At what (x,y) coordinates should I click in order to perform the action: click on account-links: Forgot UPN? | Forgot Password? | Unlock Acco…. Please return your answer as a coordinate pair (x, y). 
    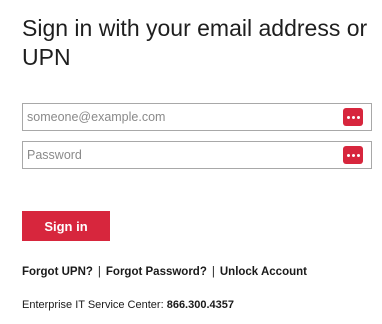
    Looking at the image, I should click on (164, 272).